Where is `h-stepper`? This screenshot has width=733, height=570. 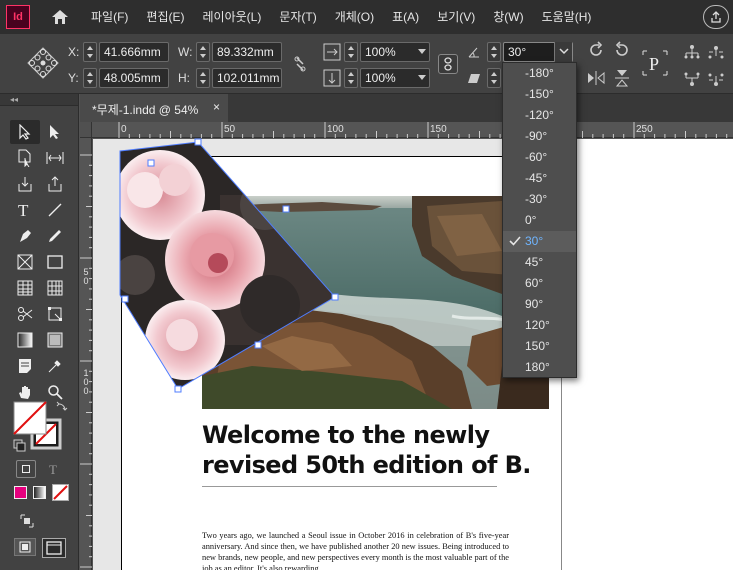
h-stepper is located at coordinates (203, 78).